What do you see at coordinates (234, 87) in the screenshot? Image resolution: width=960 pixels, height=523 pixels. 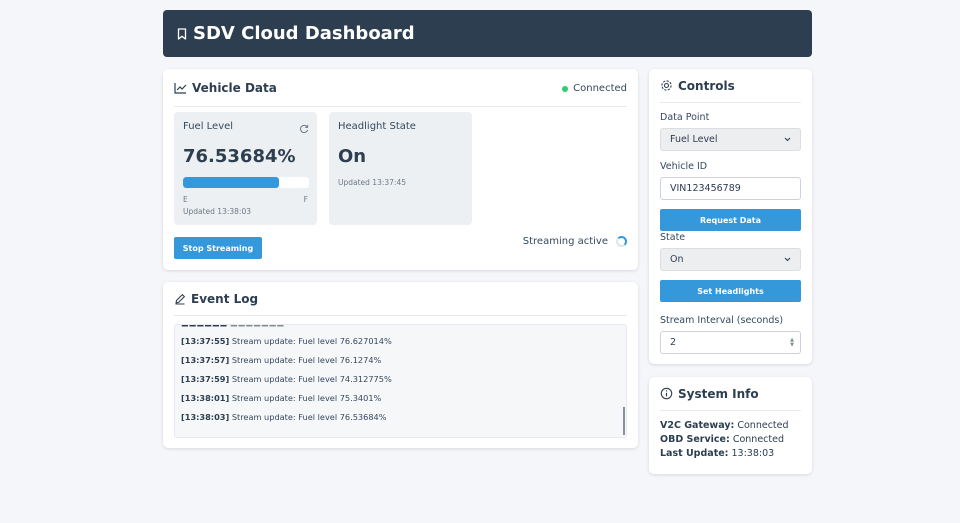 I see `vehicle-data-title: Vehicle Data` at bounding box center [234, 87].